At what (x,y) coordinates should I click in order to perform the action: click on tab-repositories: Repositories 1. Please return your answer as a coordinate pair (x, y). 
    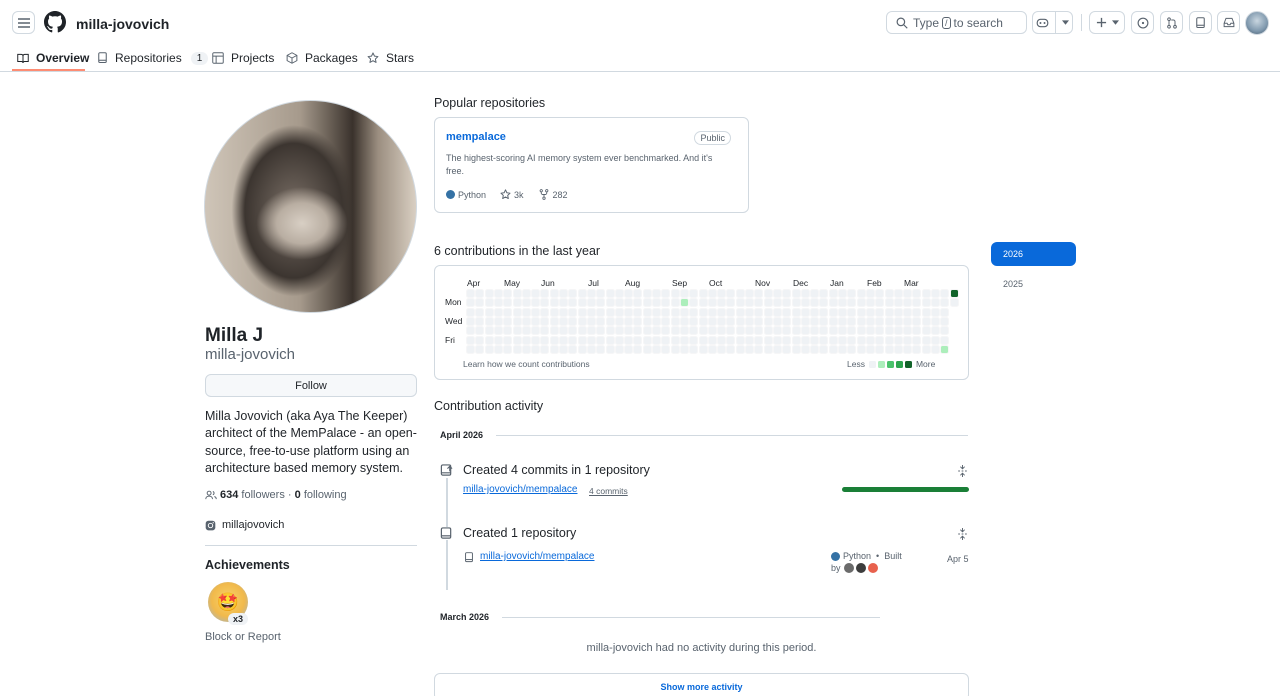
    Looking at the image, I should click on (153, 58).